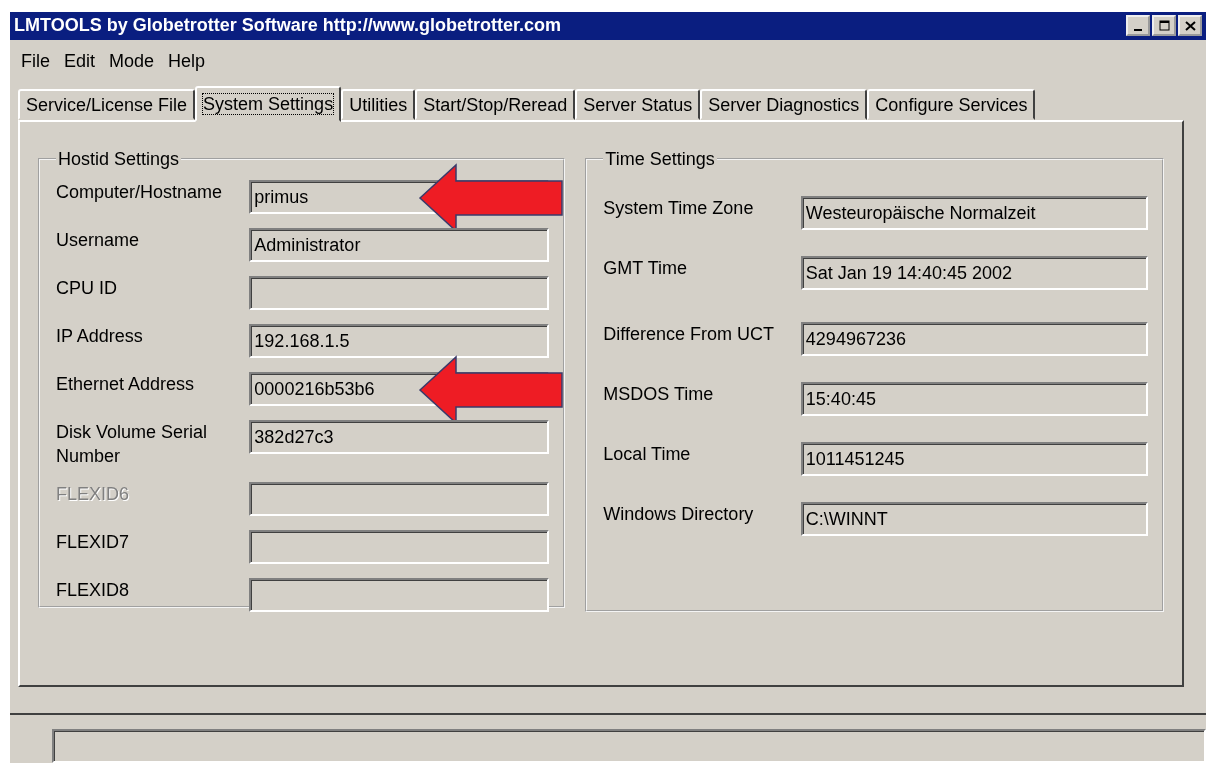 This screenshot has height=763, width=1212. Describe the element at coordinates (638, 105) in the screenshot. I see `tab: Server Status` at that location.